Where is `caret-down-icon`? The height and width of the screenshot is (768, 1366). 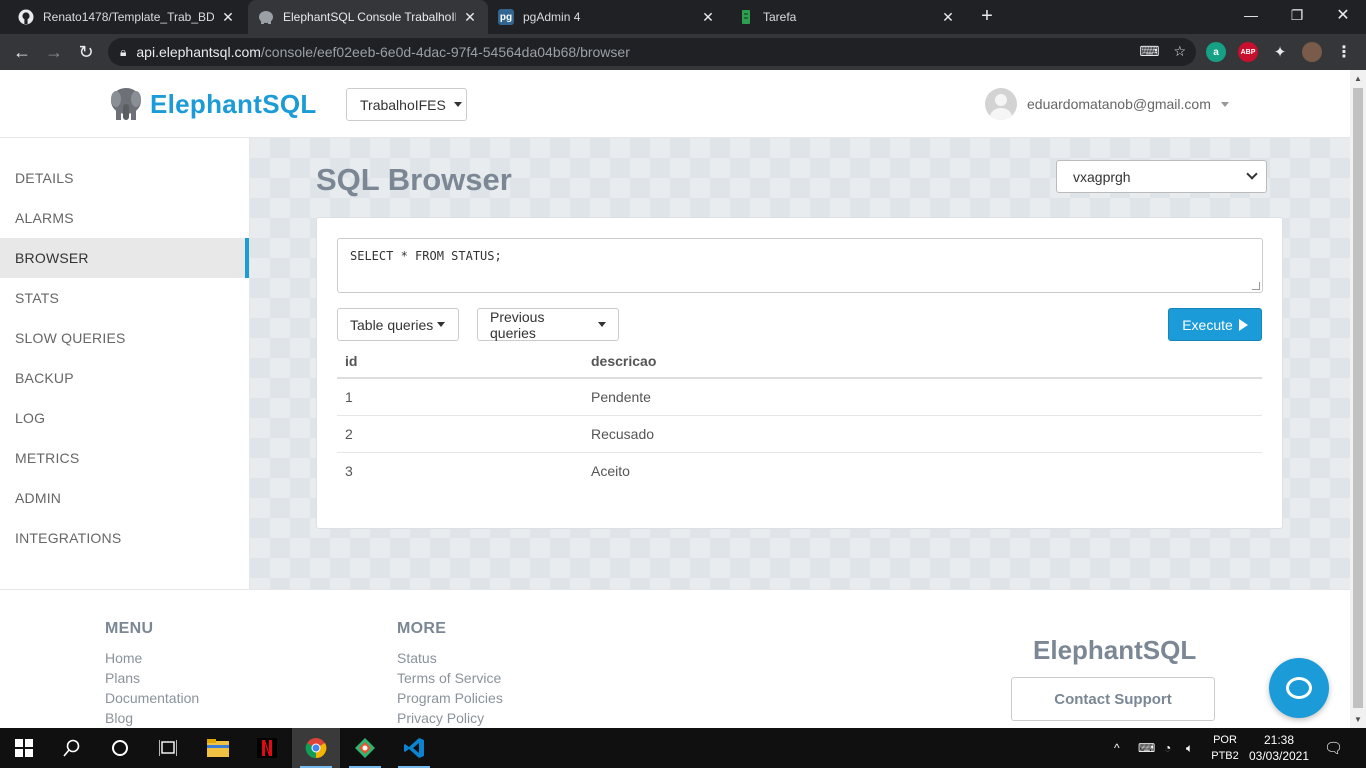
caret-down-icon is located at coordinates (441, 324).